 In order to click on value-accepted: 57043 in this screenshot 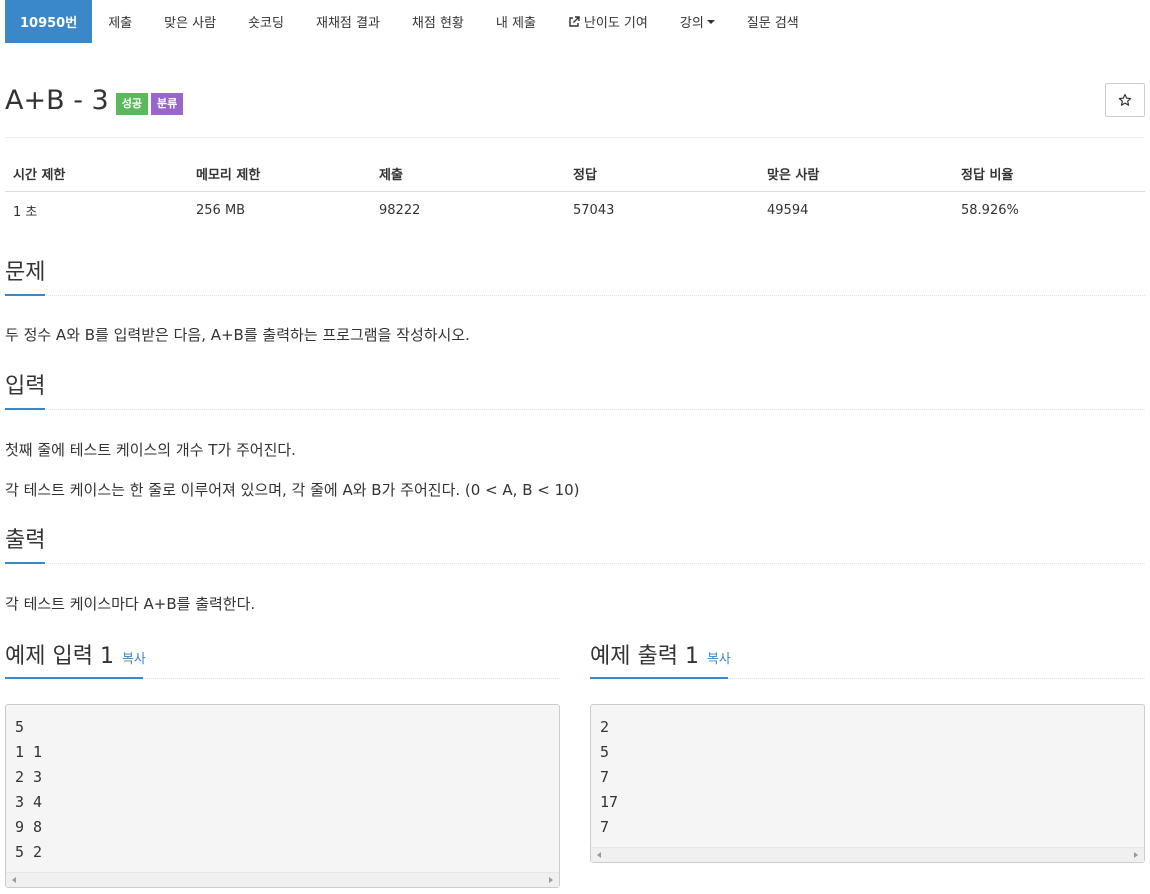, I will do `click(594, 210)`.